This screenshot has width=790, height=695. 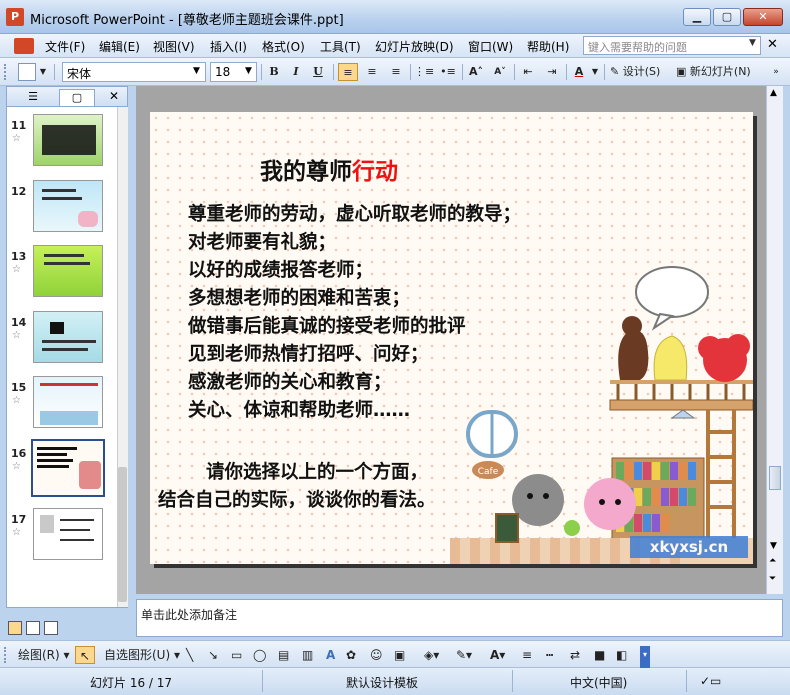 What do you see at coordinates (354, 213) in the screenshot?
I see `body-line: 尊重老师的劳动，虚心听取老师的教导；` at bounding box center [354, 213].